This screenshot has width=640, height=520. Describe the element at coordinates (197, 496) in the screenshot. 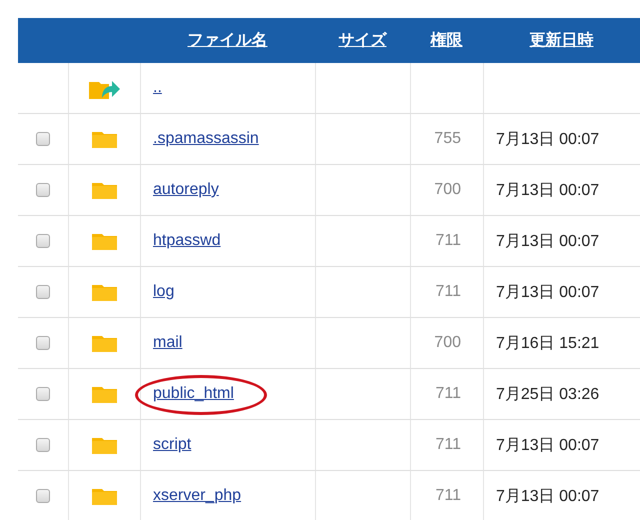

I see `folder-name-link: xserver_php` at that location.